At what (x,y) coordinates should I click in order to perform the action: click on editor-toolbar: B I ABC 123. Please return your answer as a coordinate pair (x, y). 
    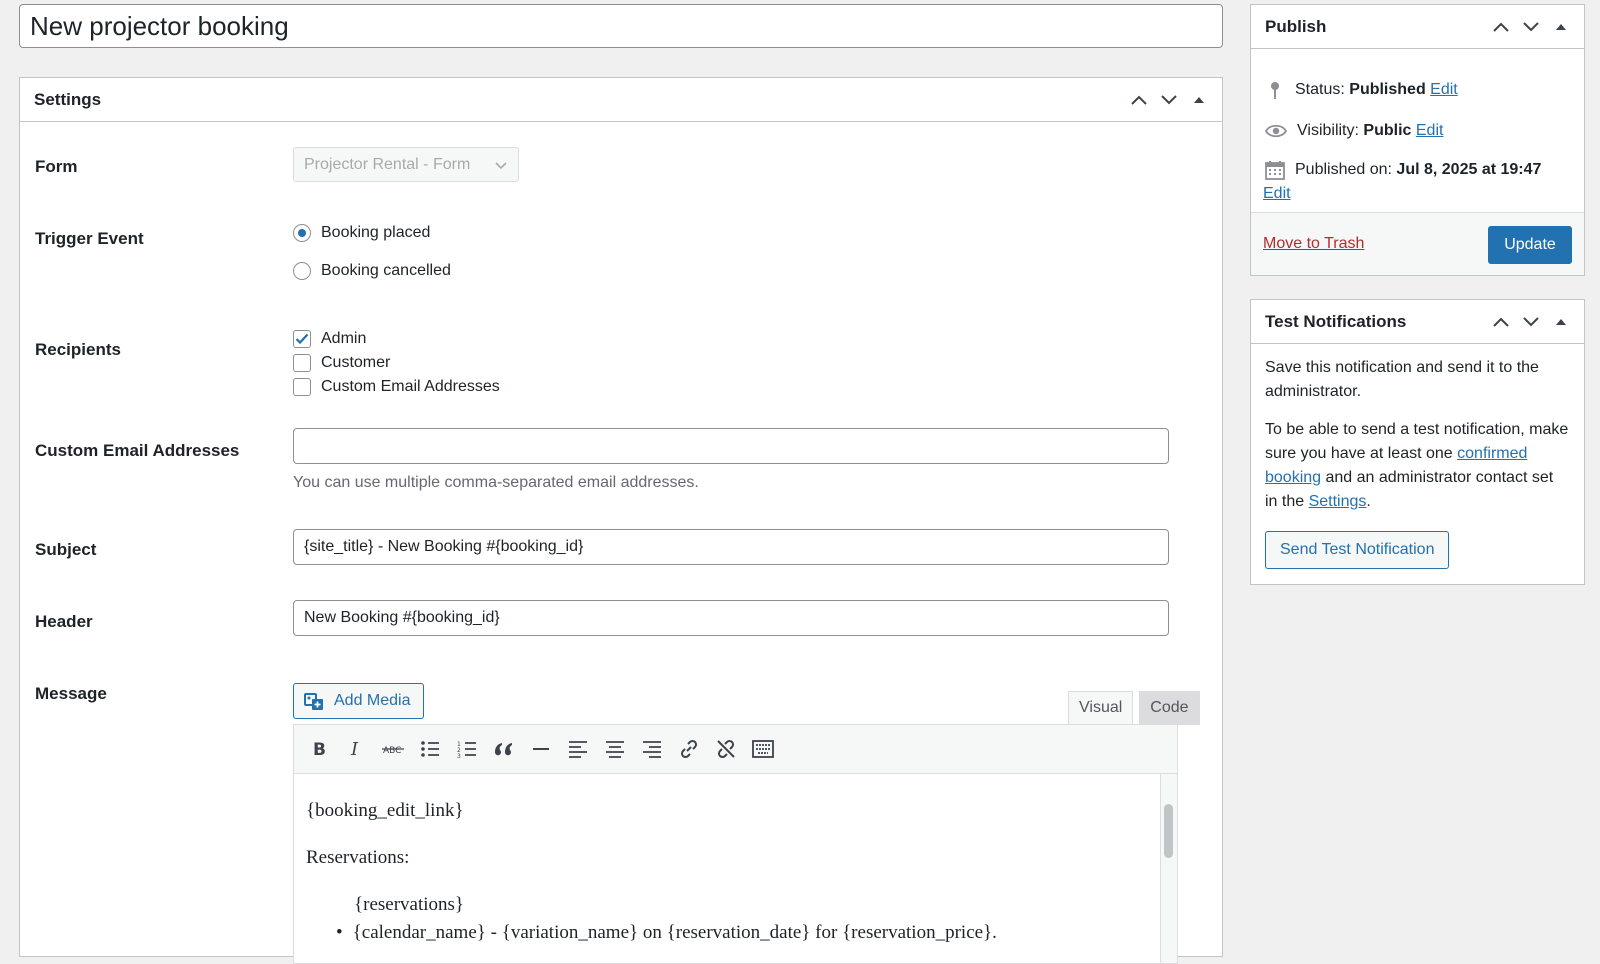
    Looking at the image, I should click on (735, 749).